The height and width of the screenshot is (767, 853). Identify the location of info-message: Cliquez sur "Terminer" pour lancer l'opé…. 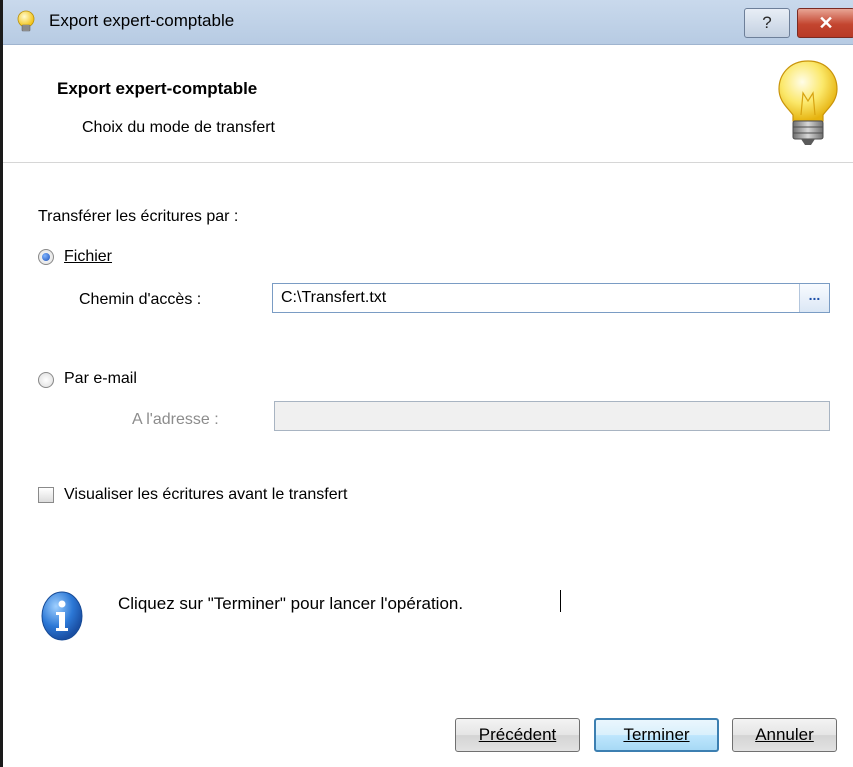
(291, 603).